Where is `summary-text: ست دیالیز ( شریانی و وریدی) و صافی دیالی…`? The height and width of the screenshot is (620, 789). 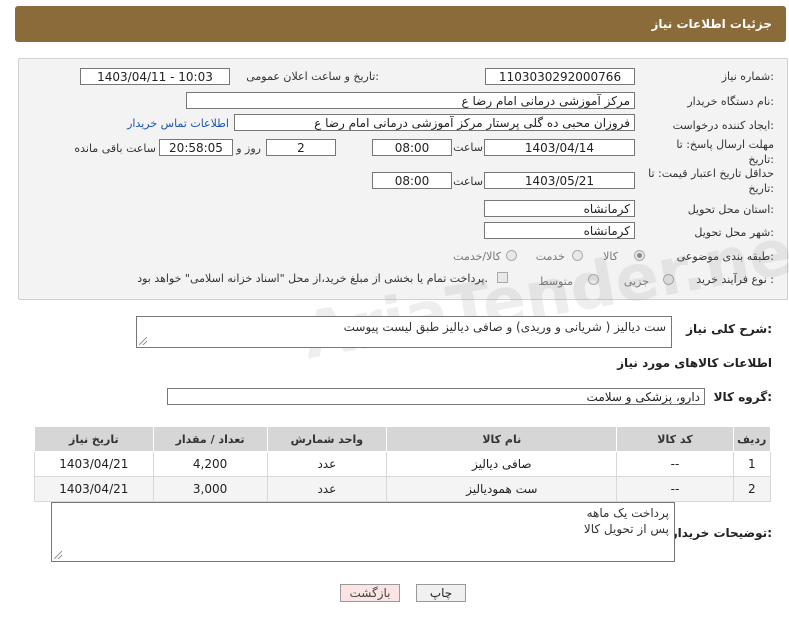
summary-text: ست دیالیز ( شریانی و وریدی) و صافی دیالی… is located at coordinates (504, 327).